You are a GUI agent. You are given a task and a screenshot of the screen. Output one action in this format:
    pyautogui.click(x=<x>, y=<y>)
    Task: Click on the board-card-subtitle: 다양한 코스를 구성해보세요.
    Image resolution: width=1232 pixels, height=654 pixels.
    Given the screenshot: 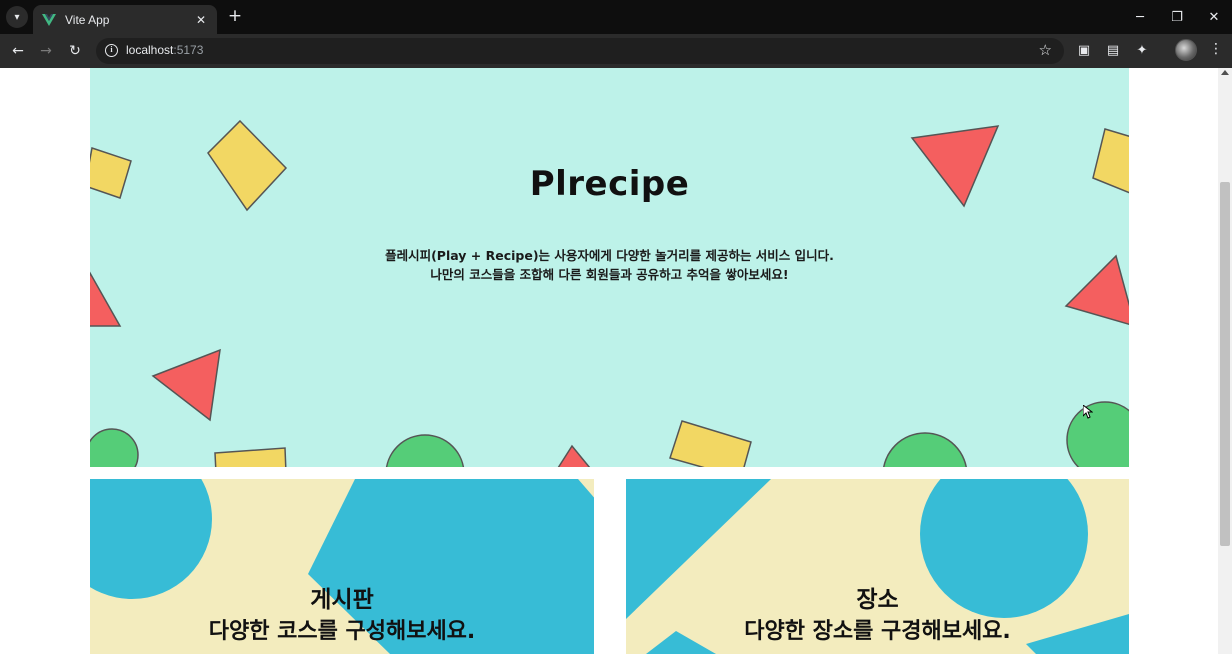 What is the action you would take?
    pyautogui.click(x=342, y=631)
    